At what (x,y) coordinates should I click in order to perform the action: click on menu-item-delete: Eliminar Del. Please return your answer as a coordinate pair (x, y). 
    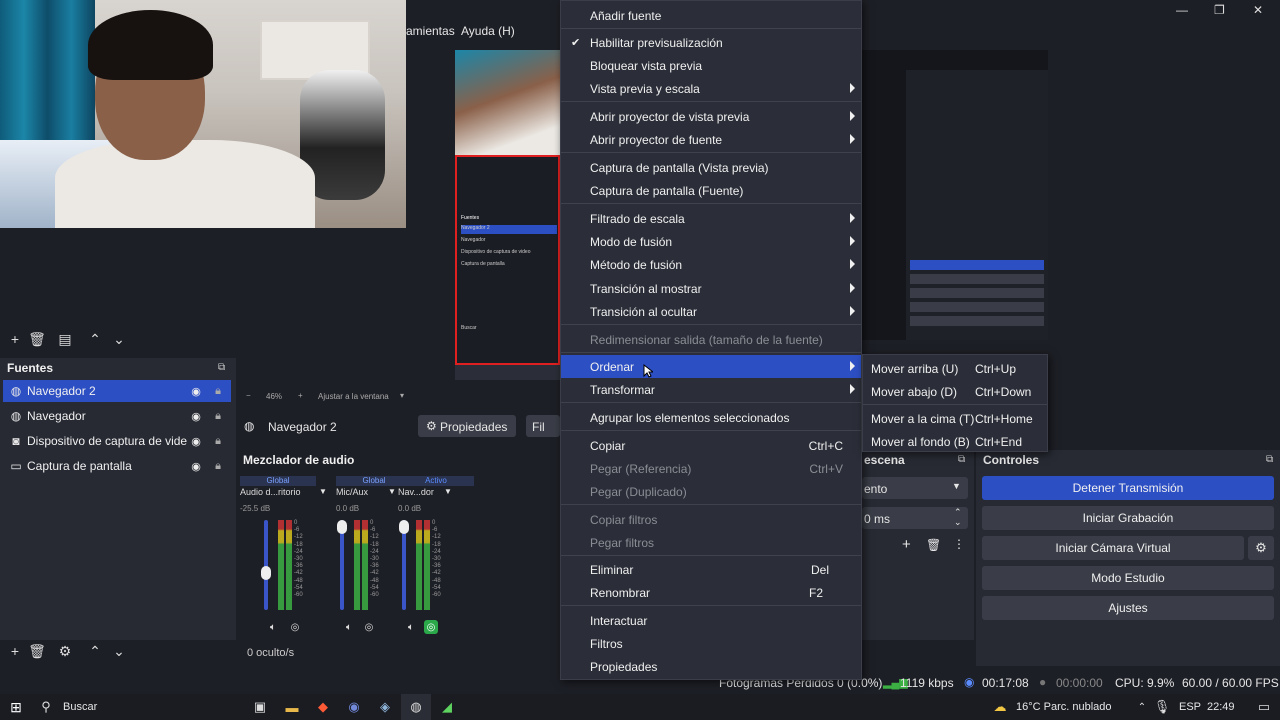
    Looking at the image, I should click on (711, 569).